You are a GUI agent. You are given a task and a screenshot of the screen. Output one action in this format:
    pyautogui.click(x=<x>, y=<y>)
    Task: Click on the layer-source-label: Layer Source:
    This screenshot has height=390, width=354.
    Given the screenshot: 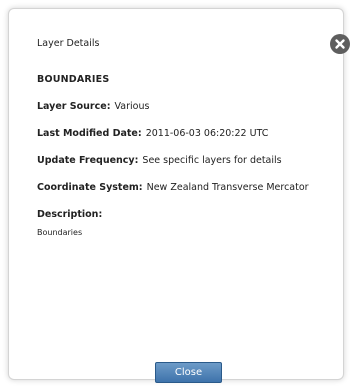 What is the action you would take?
    pyautogui.click(x=74, y=106)
    